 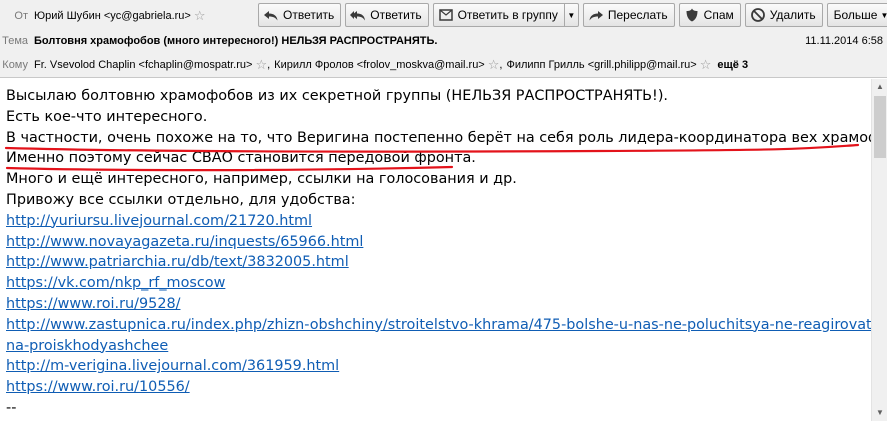 What do you see at coordinates (601, 65) in the screenshot?
I see `recipient: Филипп Грилль <grill.philipp@mail.ru>` at bounding box center [601, 65].